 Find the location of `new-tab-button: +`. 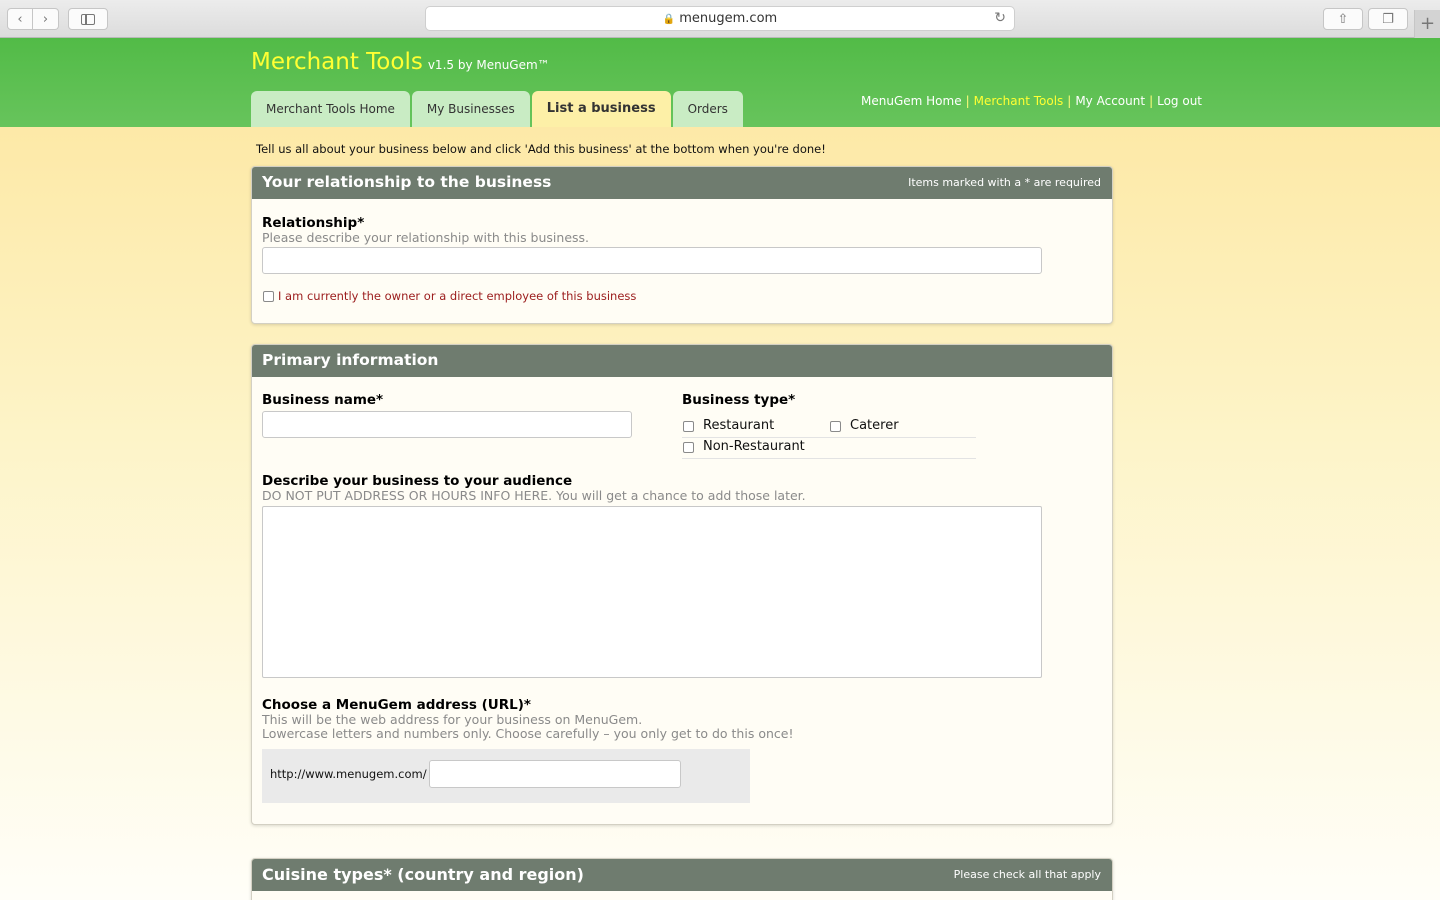

new-tab-button: + is located at coordinates (1427, 24).